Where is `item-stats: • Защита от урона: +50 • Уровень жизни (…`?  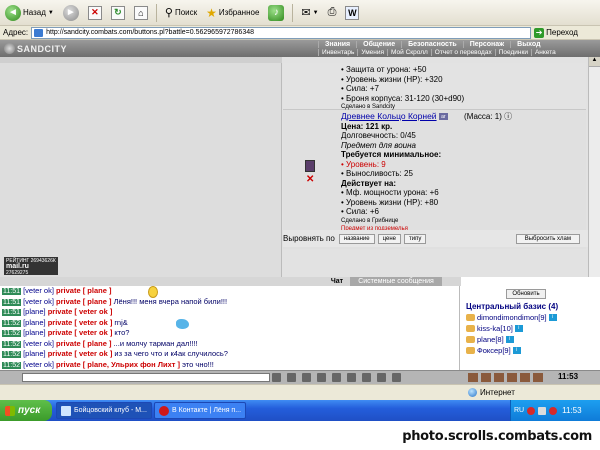 item-stats: • Защита от урона: +50 • Уровень жизни (… is located at coordinates (403, 87).